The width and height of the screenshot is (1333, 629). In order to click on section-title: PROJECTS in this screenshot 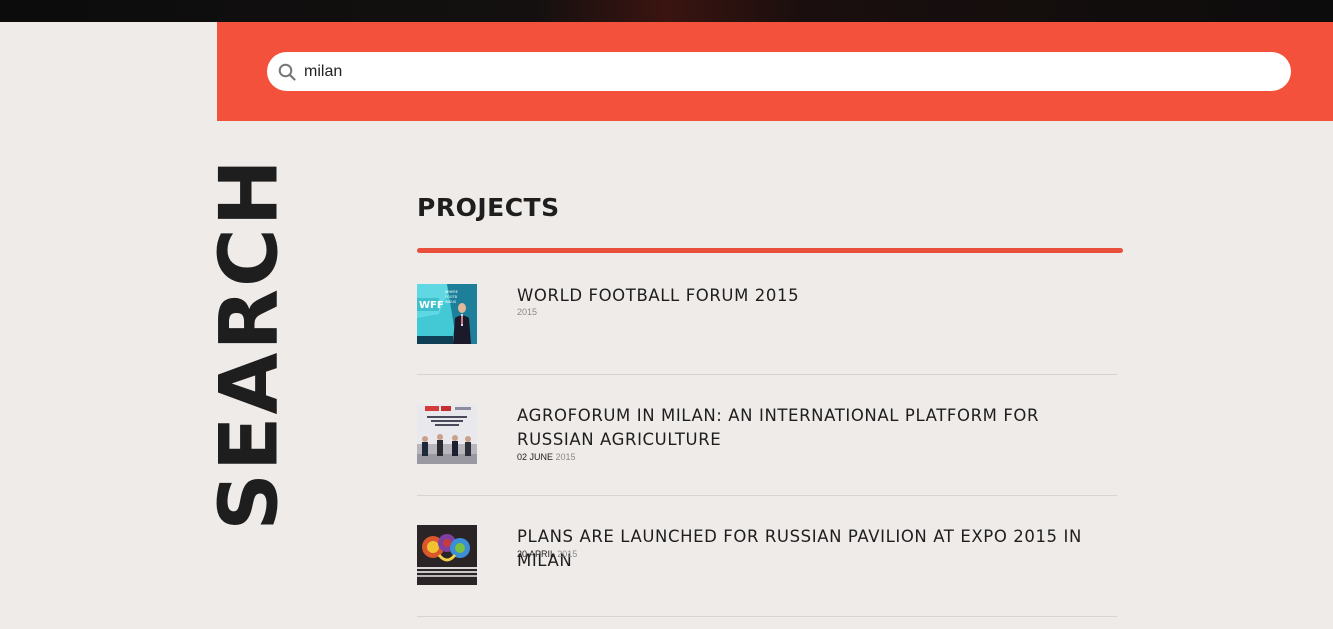, I will do `click(488, 207)`.